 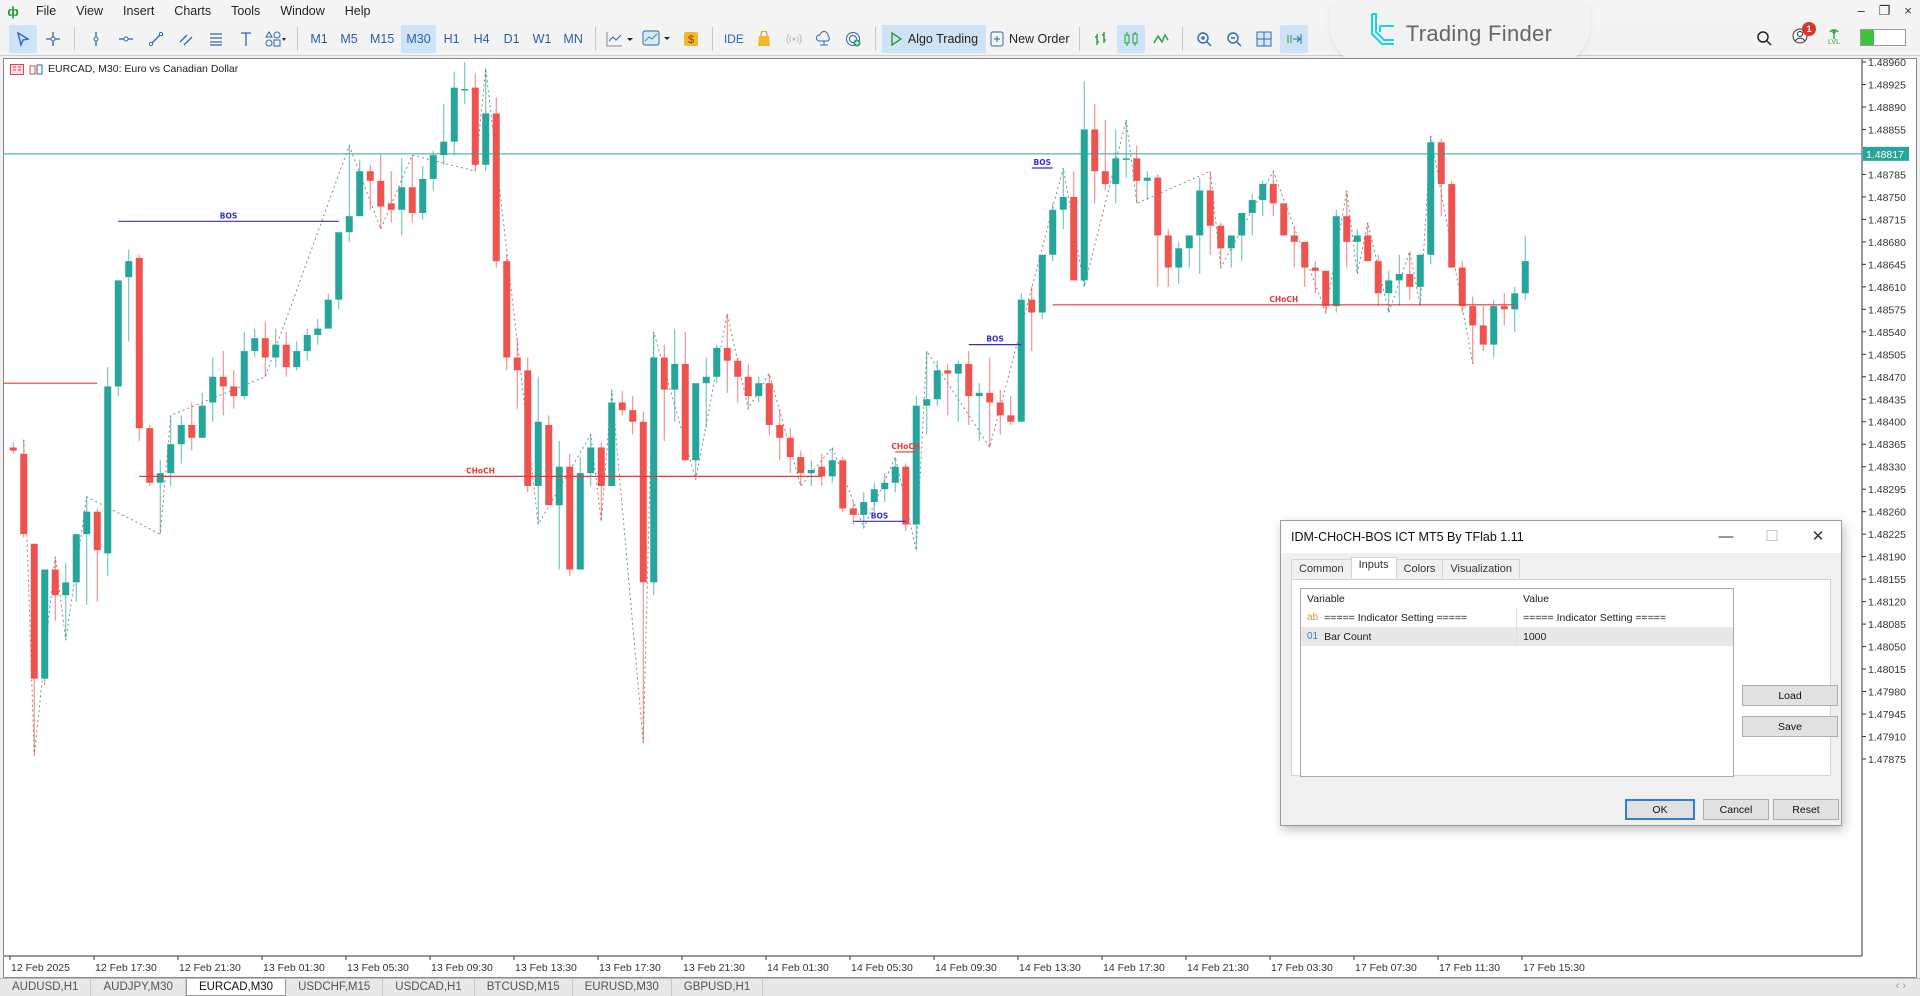 What do you see at coordinates (657, 39) in the screenshot?
I see `templates-button` at bounding box center [657, 39].